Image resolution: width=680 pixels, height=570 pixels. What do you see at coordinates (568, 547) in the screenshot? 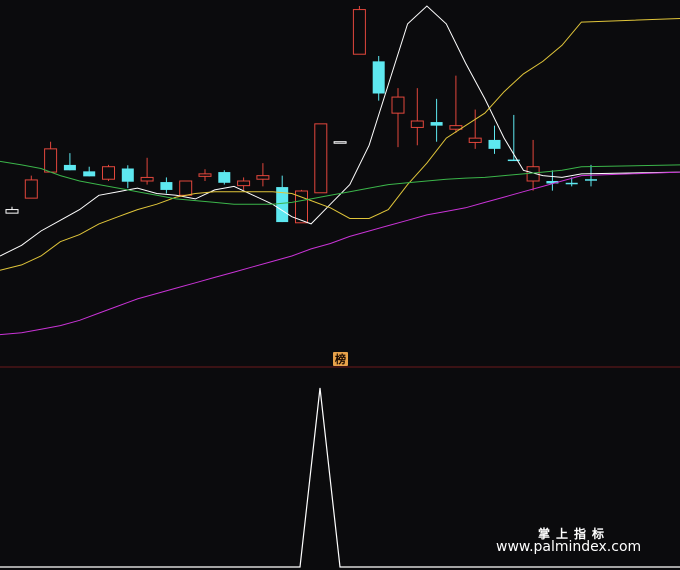
I see `watermark-url: www.palmindex.com` at bounding box center [568, 547].